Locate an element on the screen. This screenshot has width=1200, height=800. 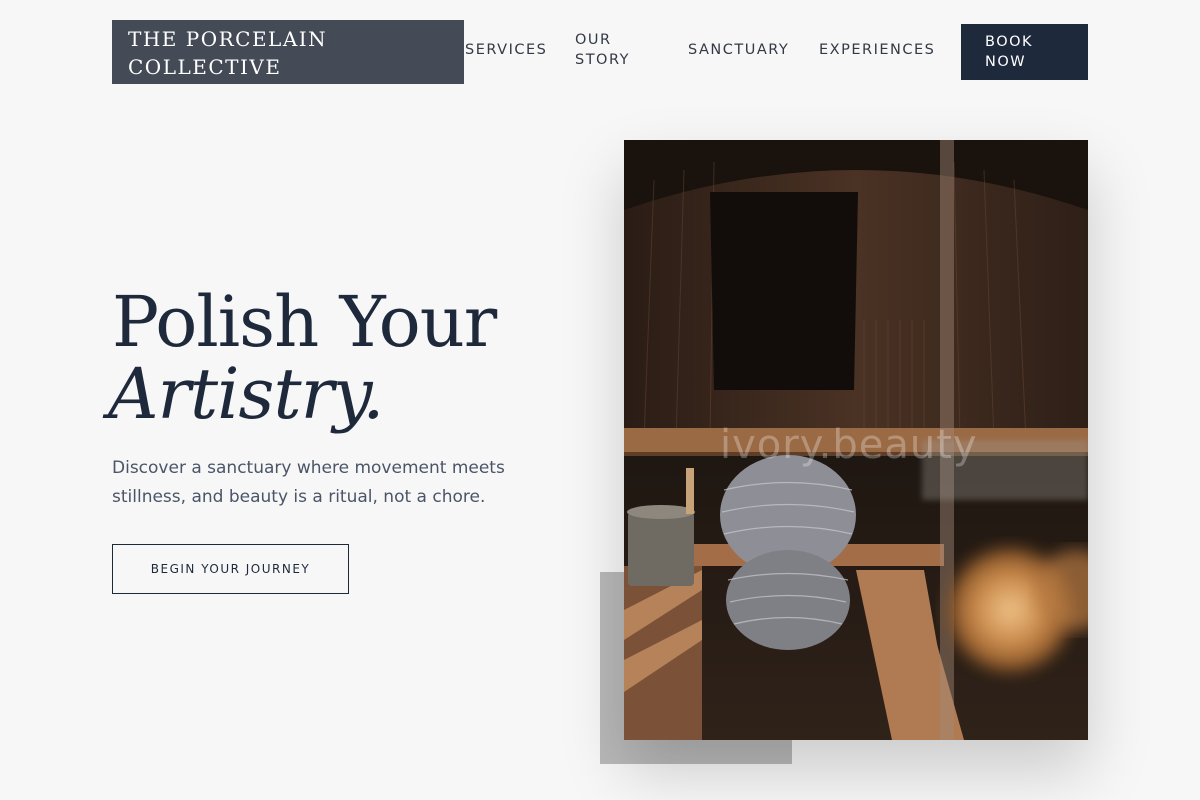
nav-link-experiences: EXPERIENCES is located at coordinates (877, 50).